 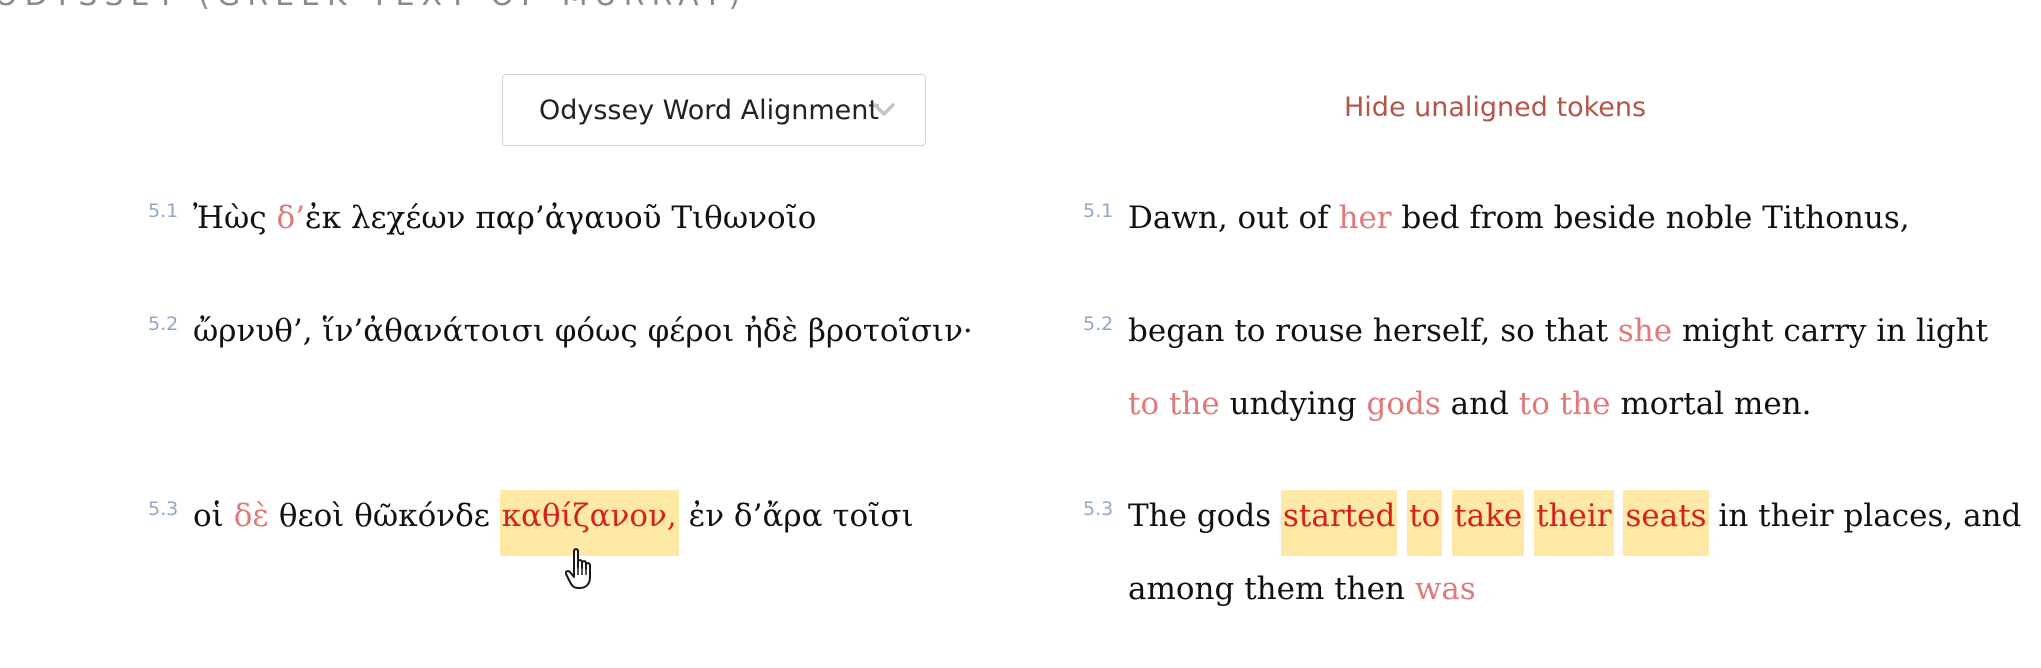 What do you see at coordinates (163, 211) in the screenshot?
I see `greek-line-ref: 5.1` at bounding box center [163, 211].